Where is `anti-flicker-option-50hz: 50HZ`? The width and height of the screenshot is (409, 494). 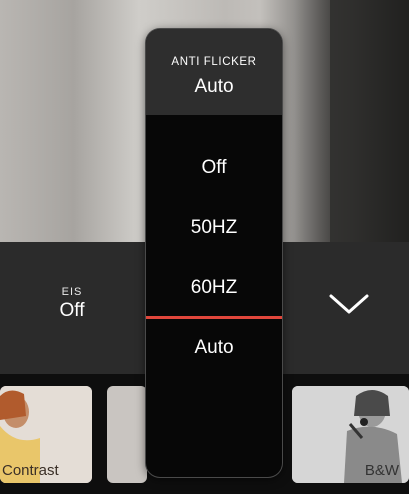
anti-flicker-option-50hz: 50HZ is located at coordinates (214, 228).